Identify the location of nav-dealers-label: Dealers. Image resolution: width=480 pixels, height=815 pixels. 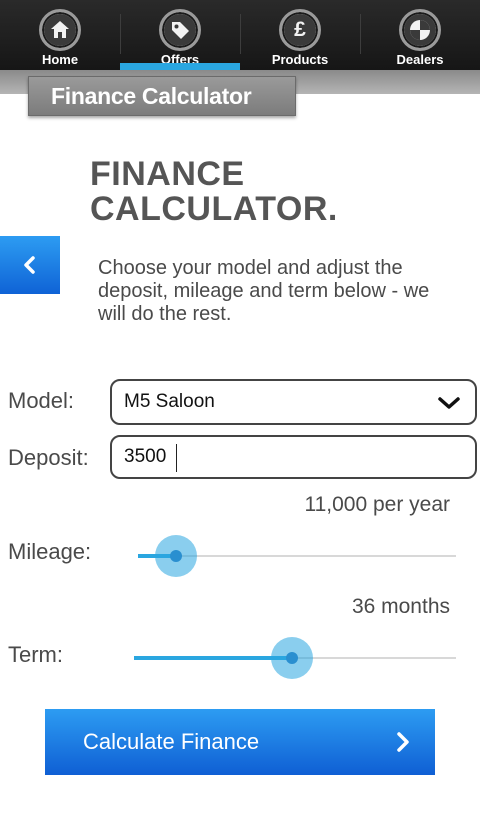
(420, 59).